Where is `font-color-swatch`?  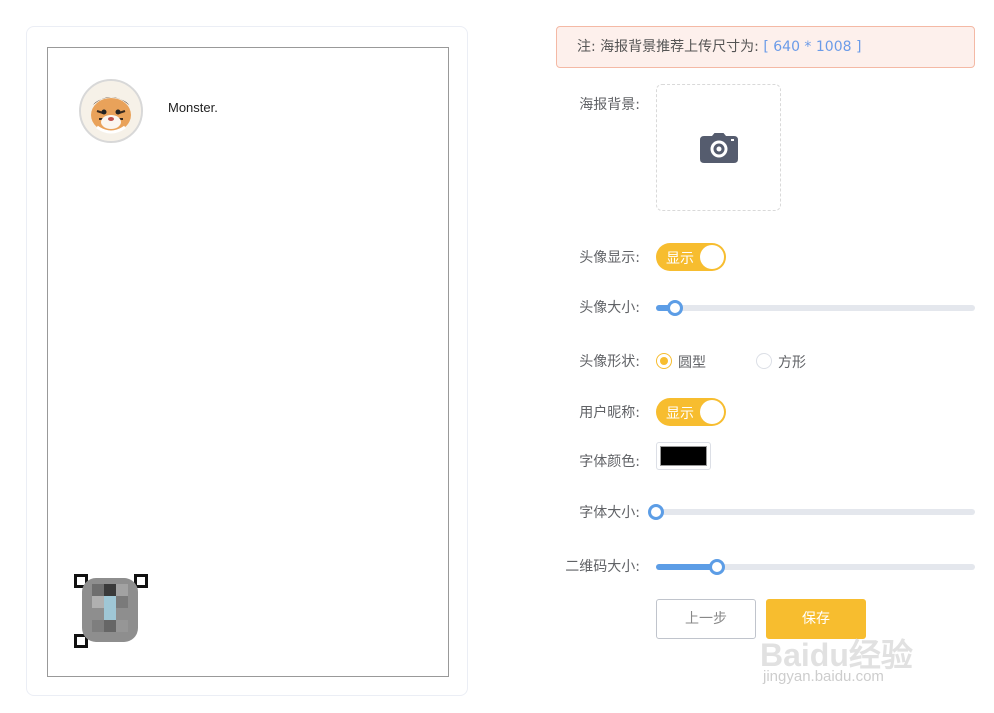 font-color-swatch is located at coordinates (683, 456).